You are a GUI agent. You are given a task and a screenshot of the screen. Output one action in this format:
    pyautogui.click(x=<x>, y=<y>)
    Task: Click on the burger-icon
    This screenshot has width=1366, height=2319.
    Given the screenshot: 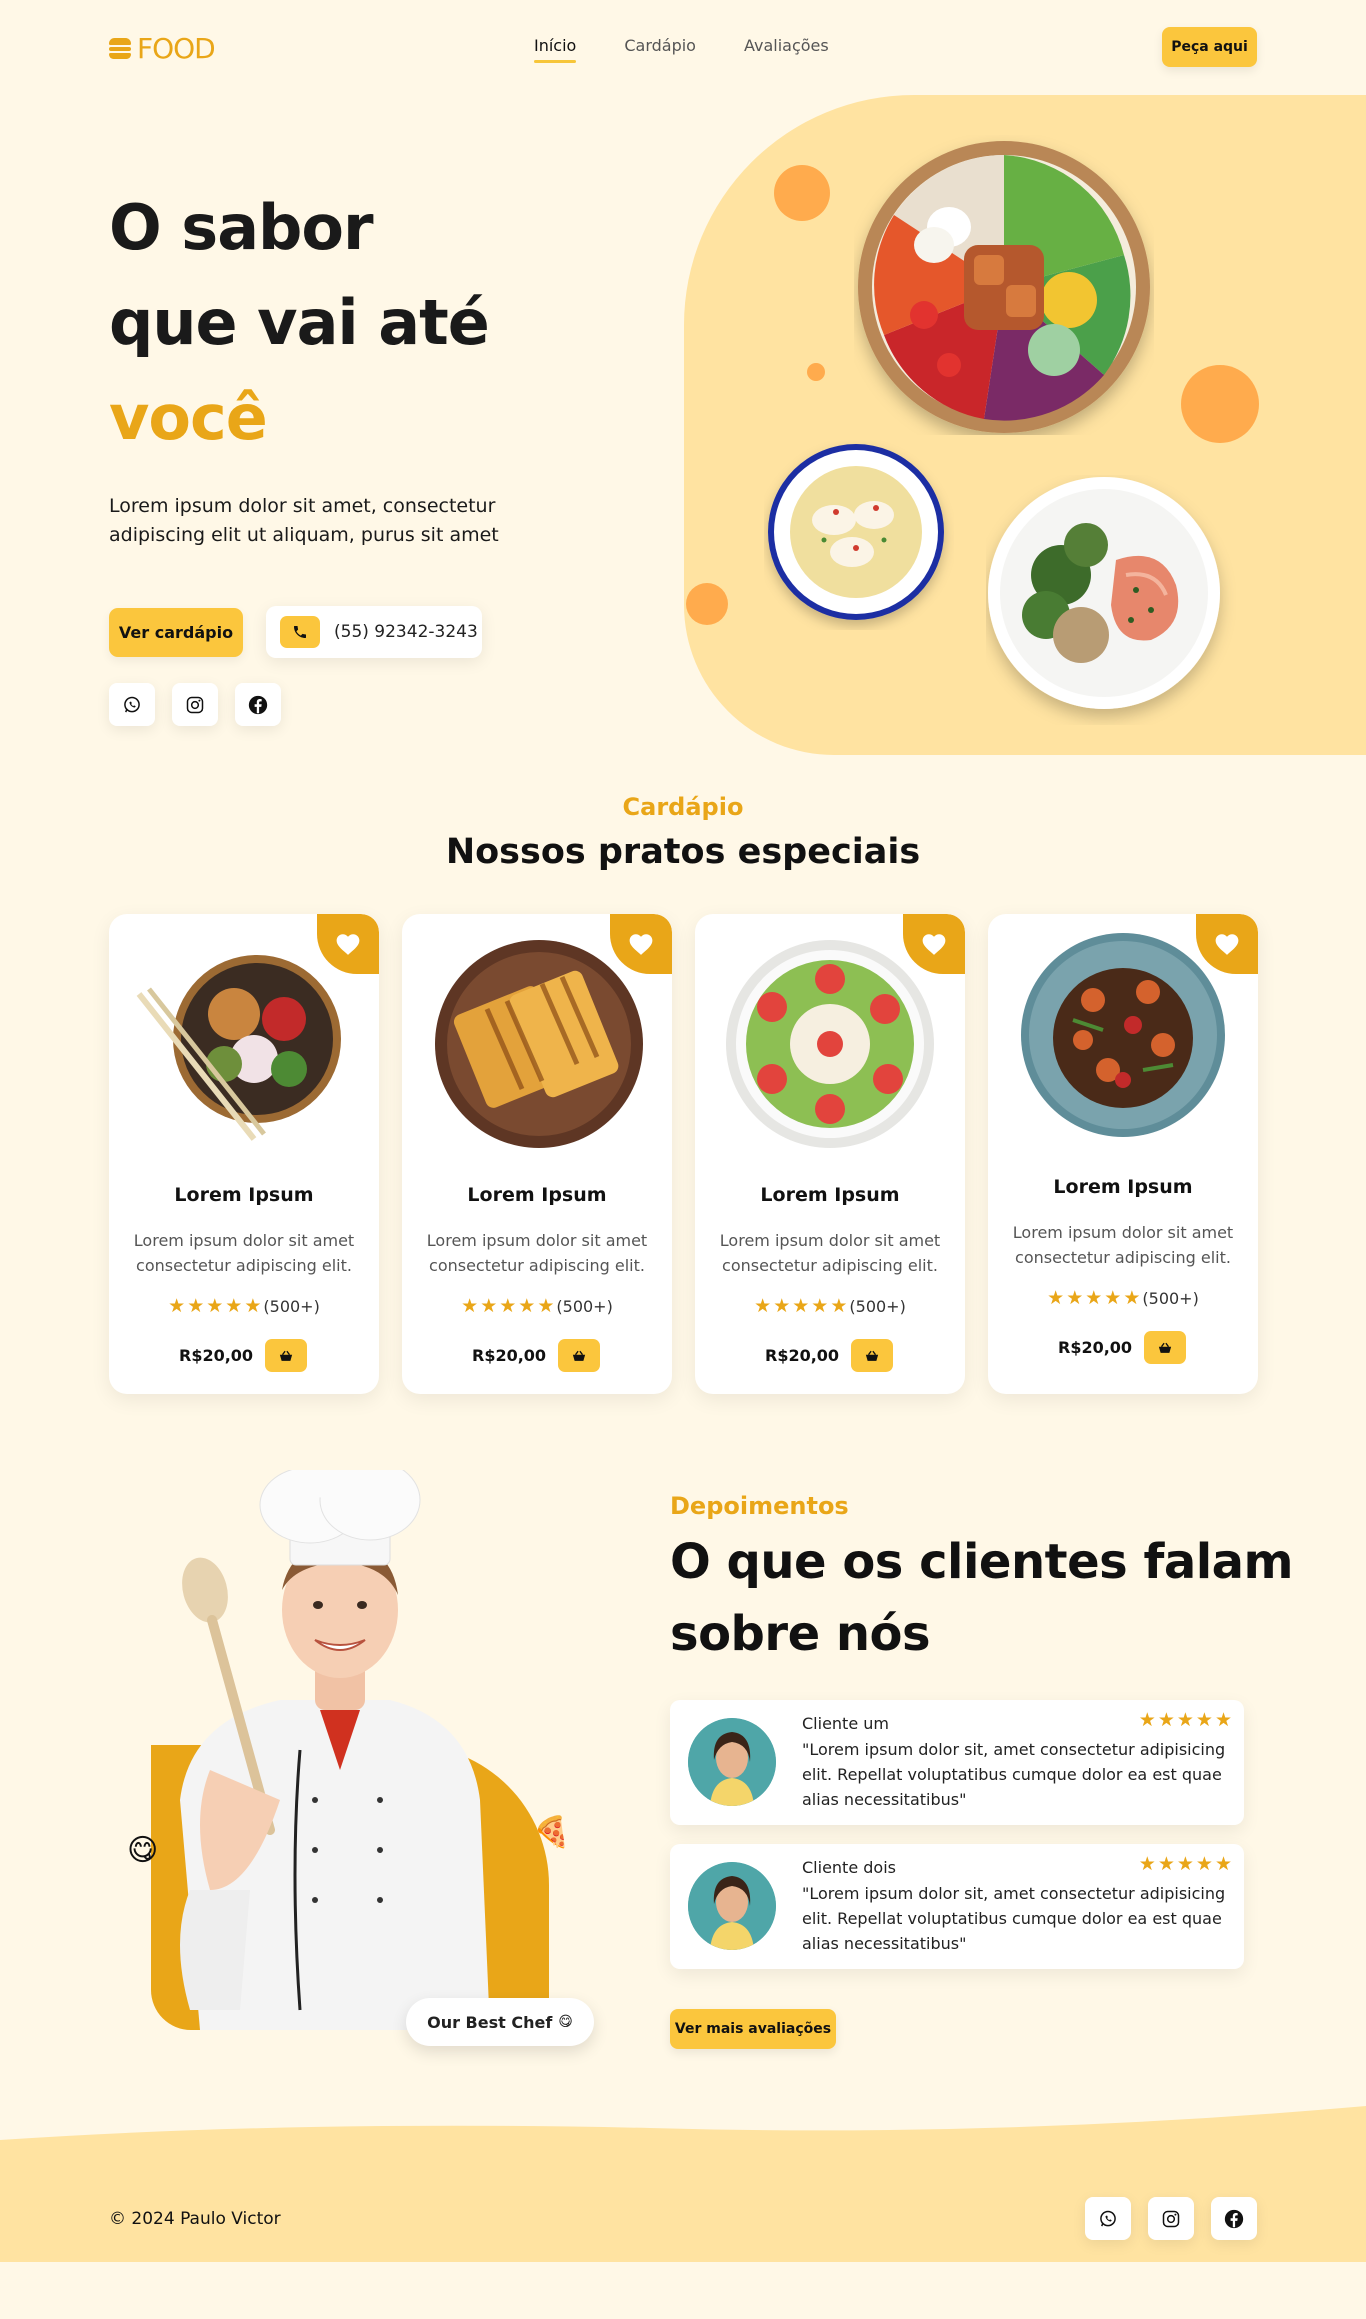 What is the action you would take?
    pyautogui.click(x=120, y=48)
    